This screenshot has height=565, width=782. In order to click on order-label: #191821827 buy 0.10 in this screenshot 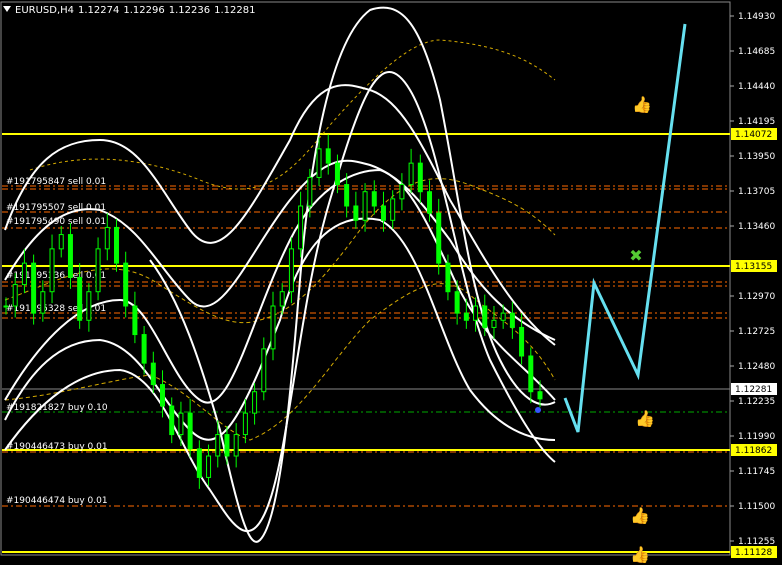, I will do `click(57, 408)`.